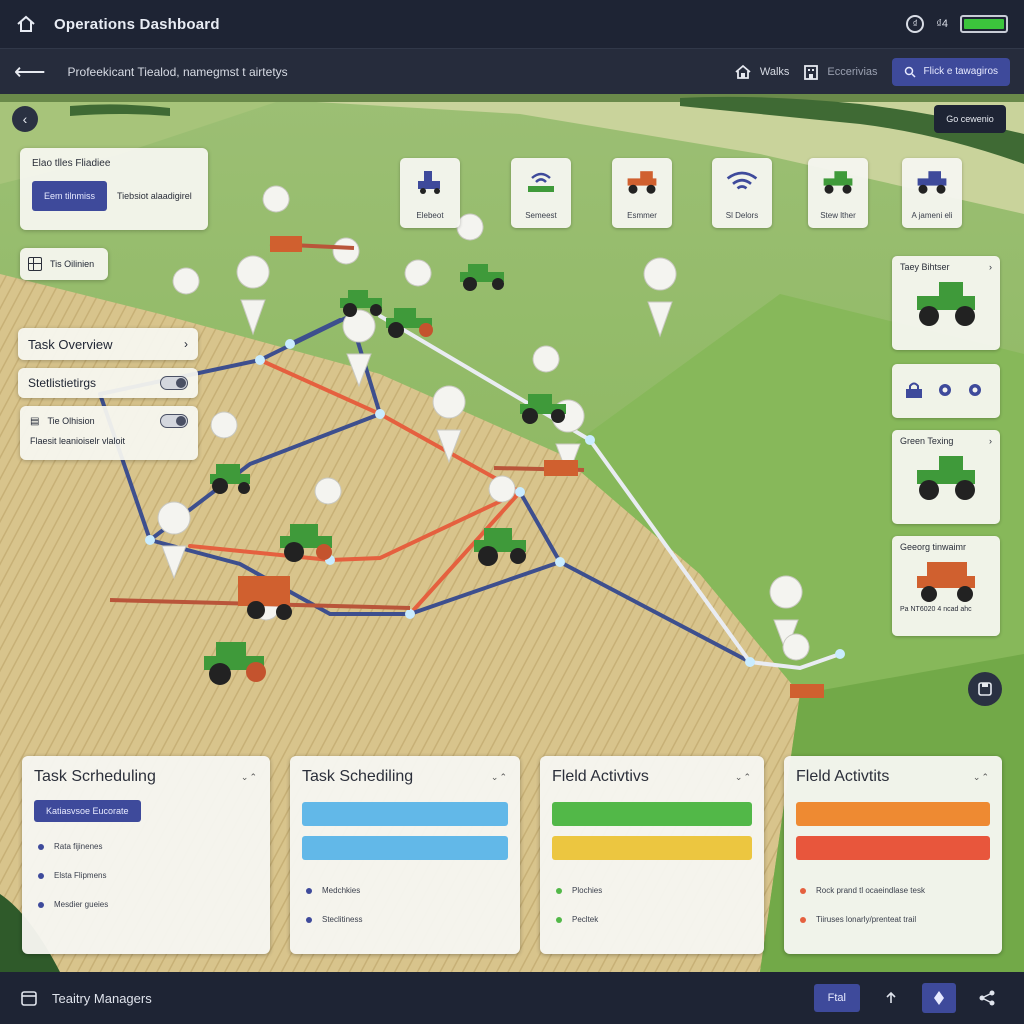 The height and width of the screenshot is (1024, 1024). I want to click on planter-icon, so click(430, 182).